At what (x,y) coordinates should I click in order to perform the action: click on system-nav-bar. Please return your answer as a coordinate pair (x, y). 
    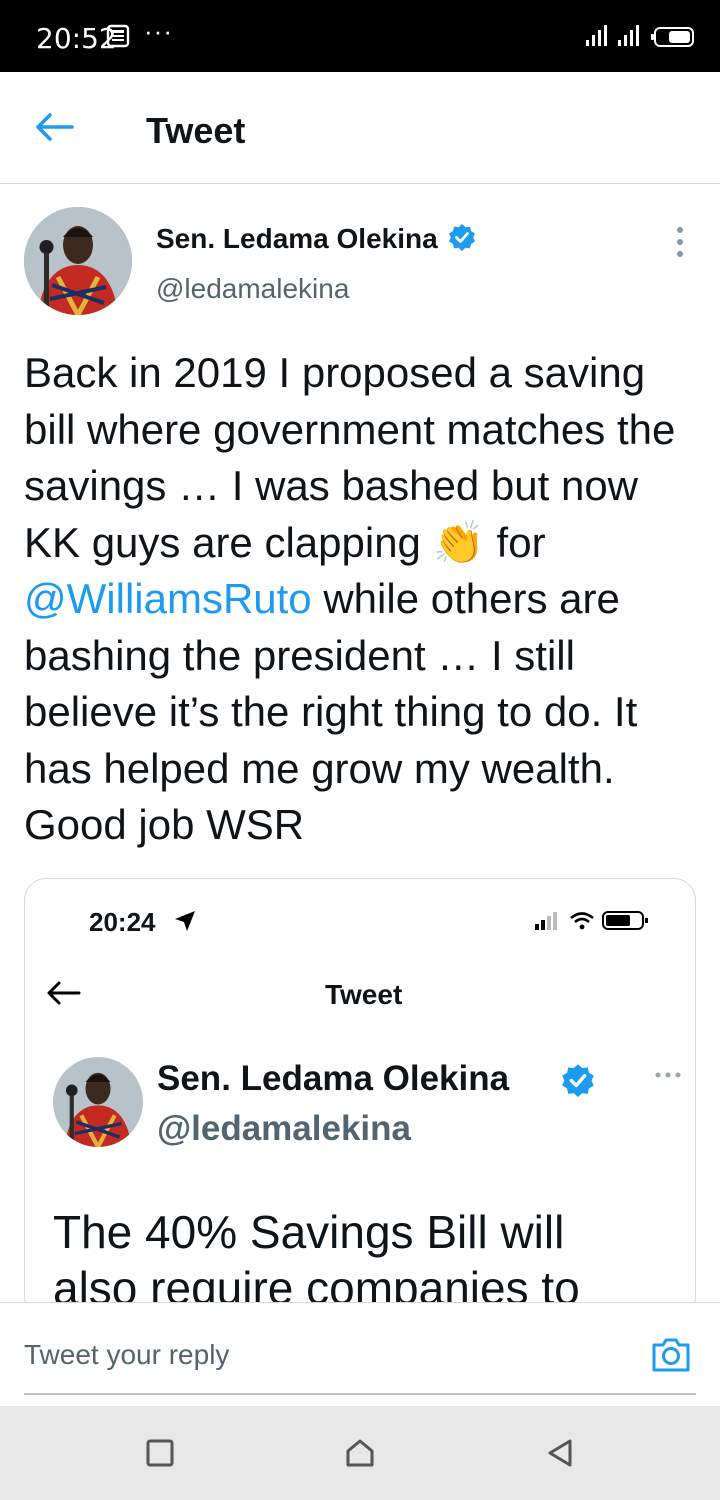
    Looking at the image, I should click on (360, 1453).